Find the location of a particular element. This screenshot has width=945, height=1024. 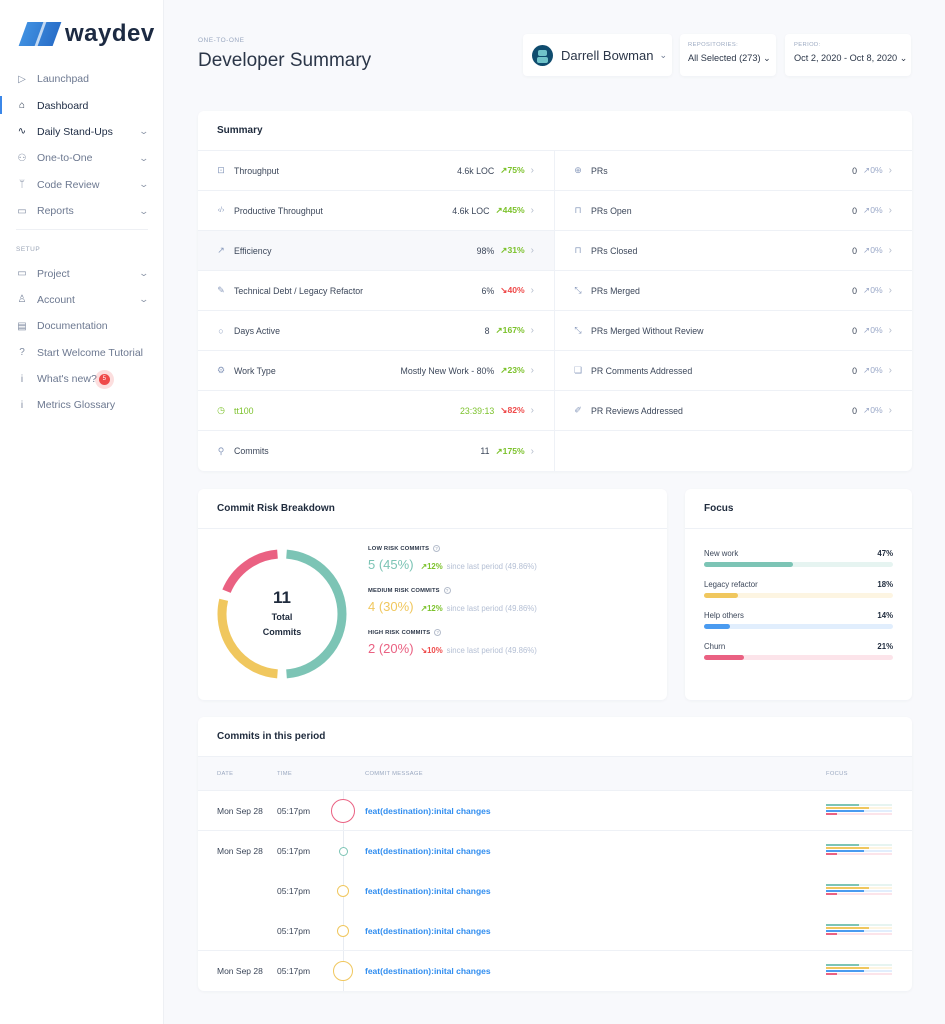

sidebar-item-project: ▭ Project ⌄ is located at coordinates (82, 273).